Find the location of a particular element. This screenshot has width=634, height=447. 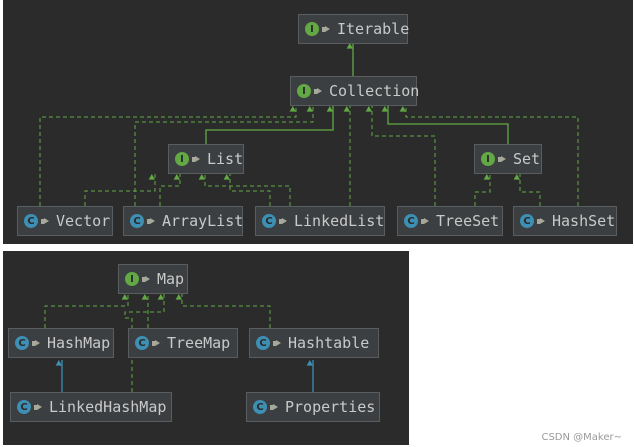

node-hashmap: C HashMap is located at coordinates (61, 343).